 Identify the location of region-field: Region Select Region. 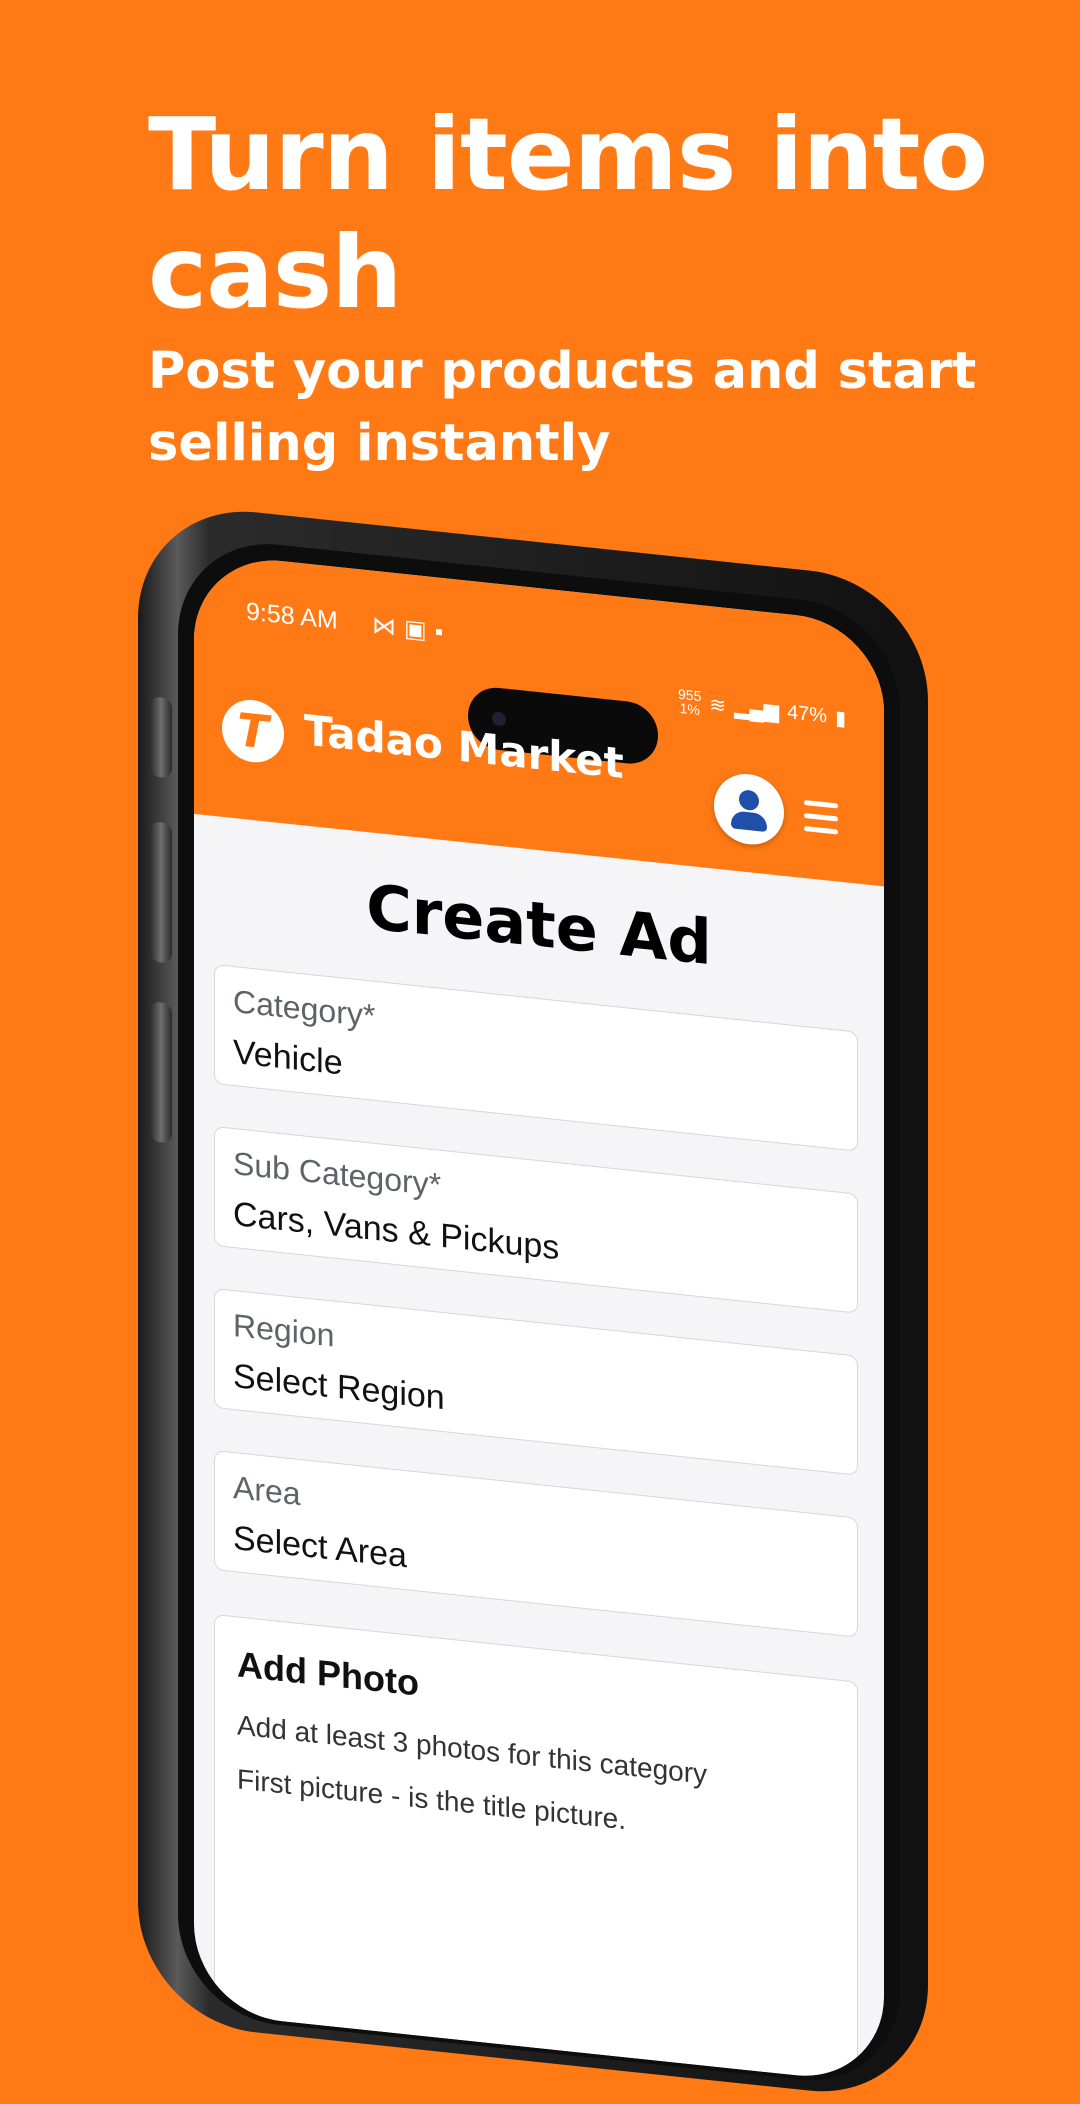
(536, 1381).